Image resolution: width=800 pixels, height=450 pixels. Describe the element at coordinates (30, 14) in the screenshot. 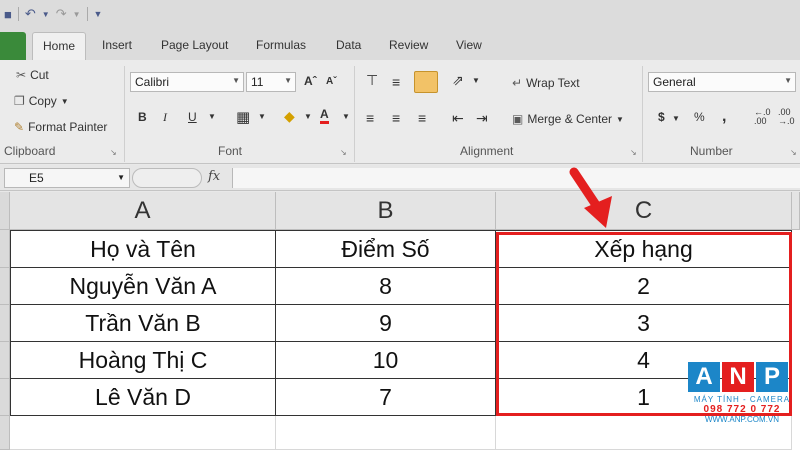

I see `undo-icon: ↶` at that location.